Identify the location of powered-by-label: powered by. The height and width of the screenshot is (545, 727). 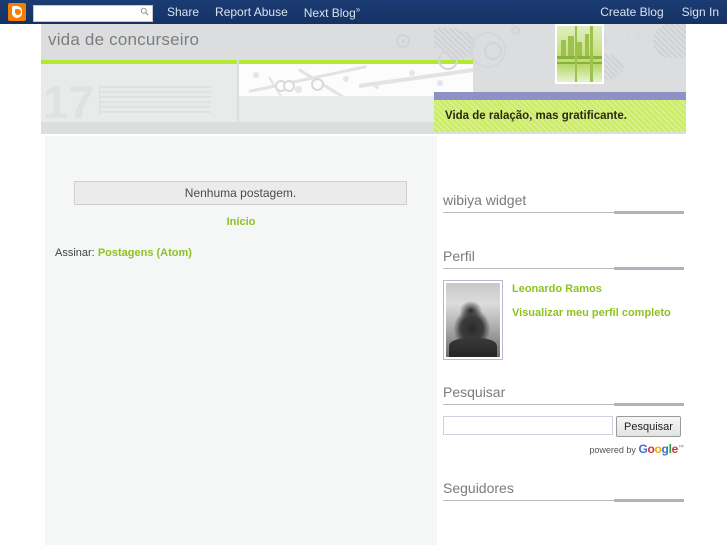
(612, 450).